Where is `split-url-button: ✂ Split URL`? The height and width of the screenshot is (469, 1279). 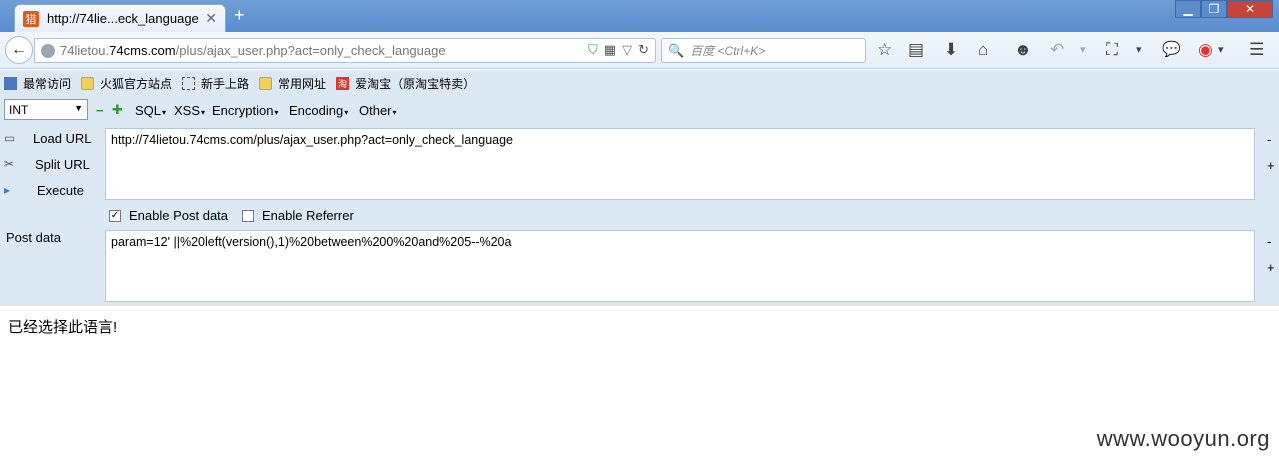
split-url-button: ✂ Split URL is located at coordinates (47, 164).